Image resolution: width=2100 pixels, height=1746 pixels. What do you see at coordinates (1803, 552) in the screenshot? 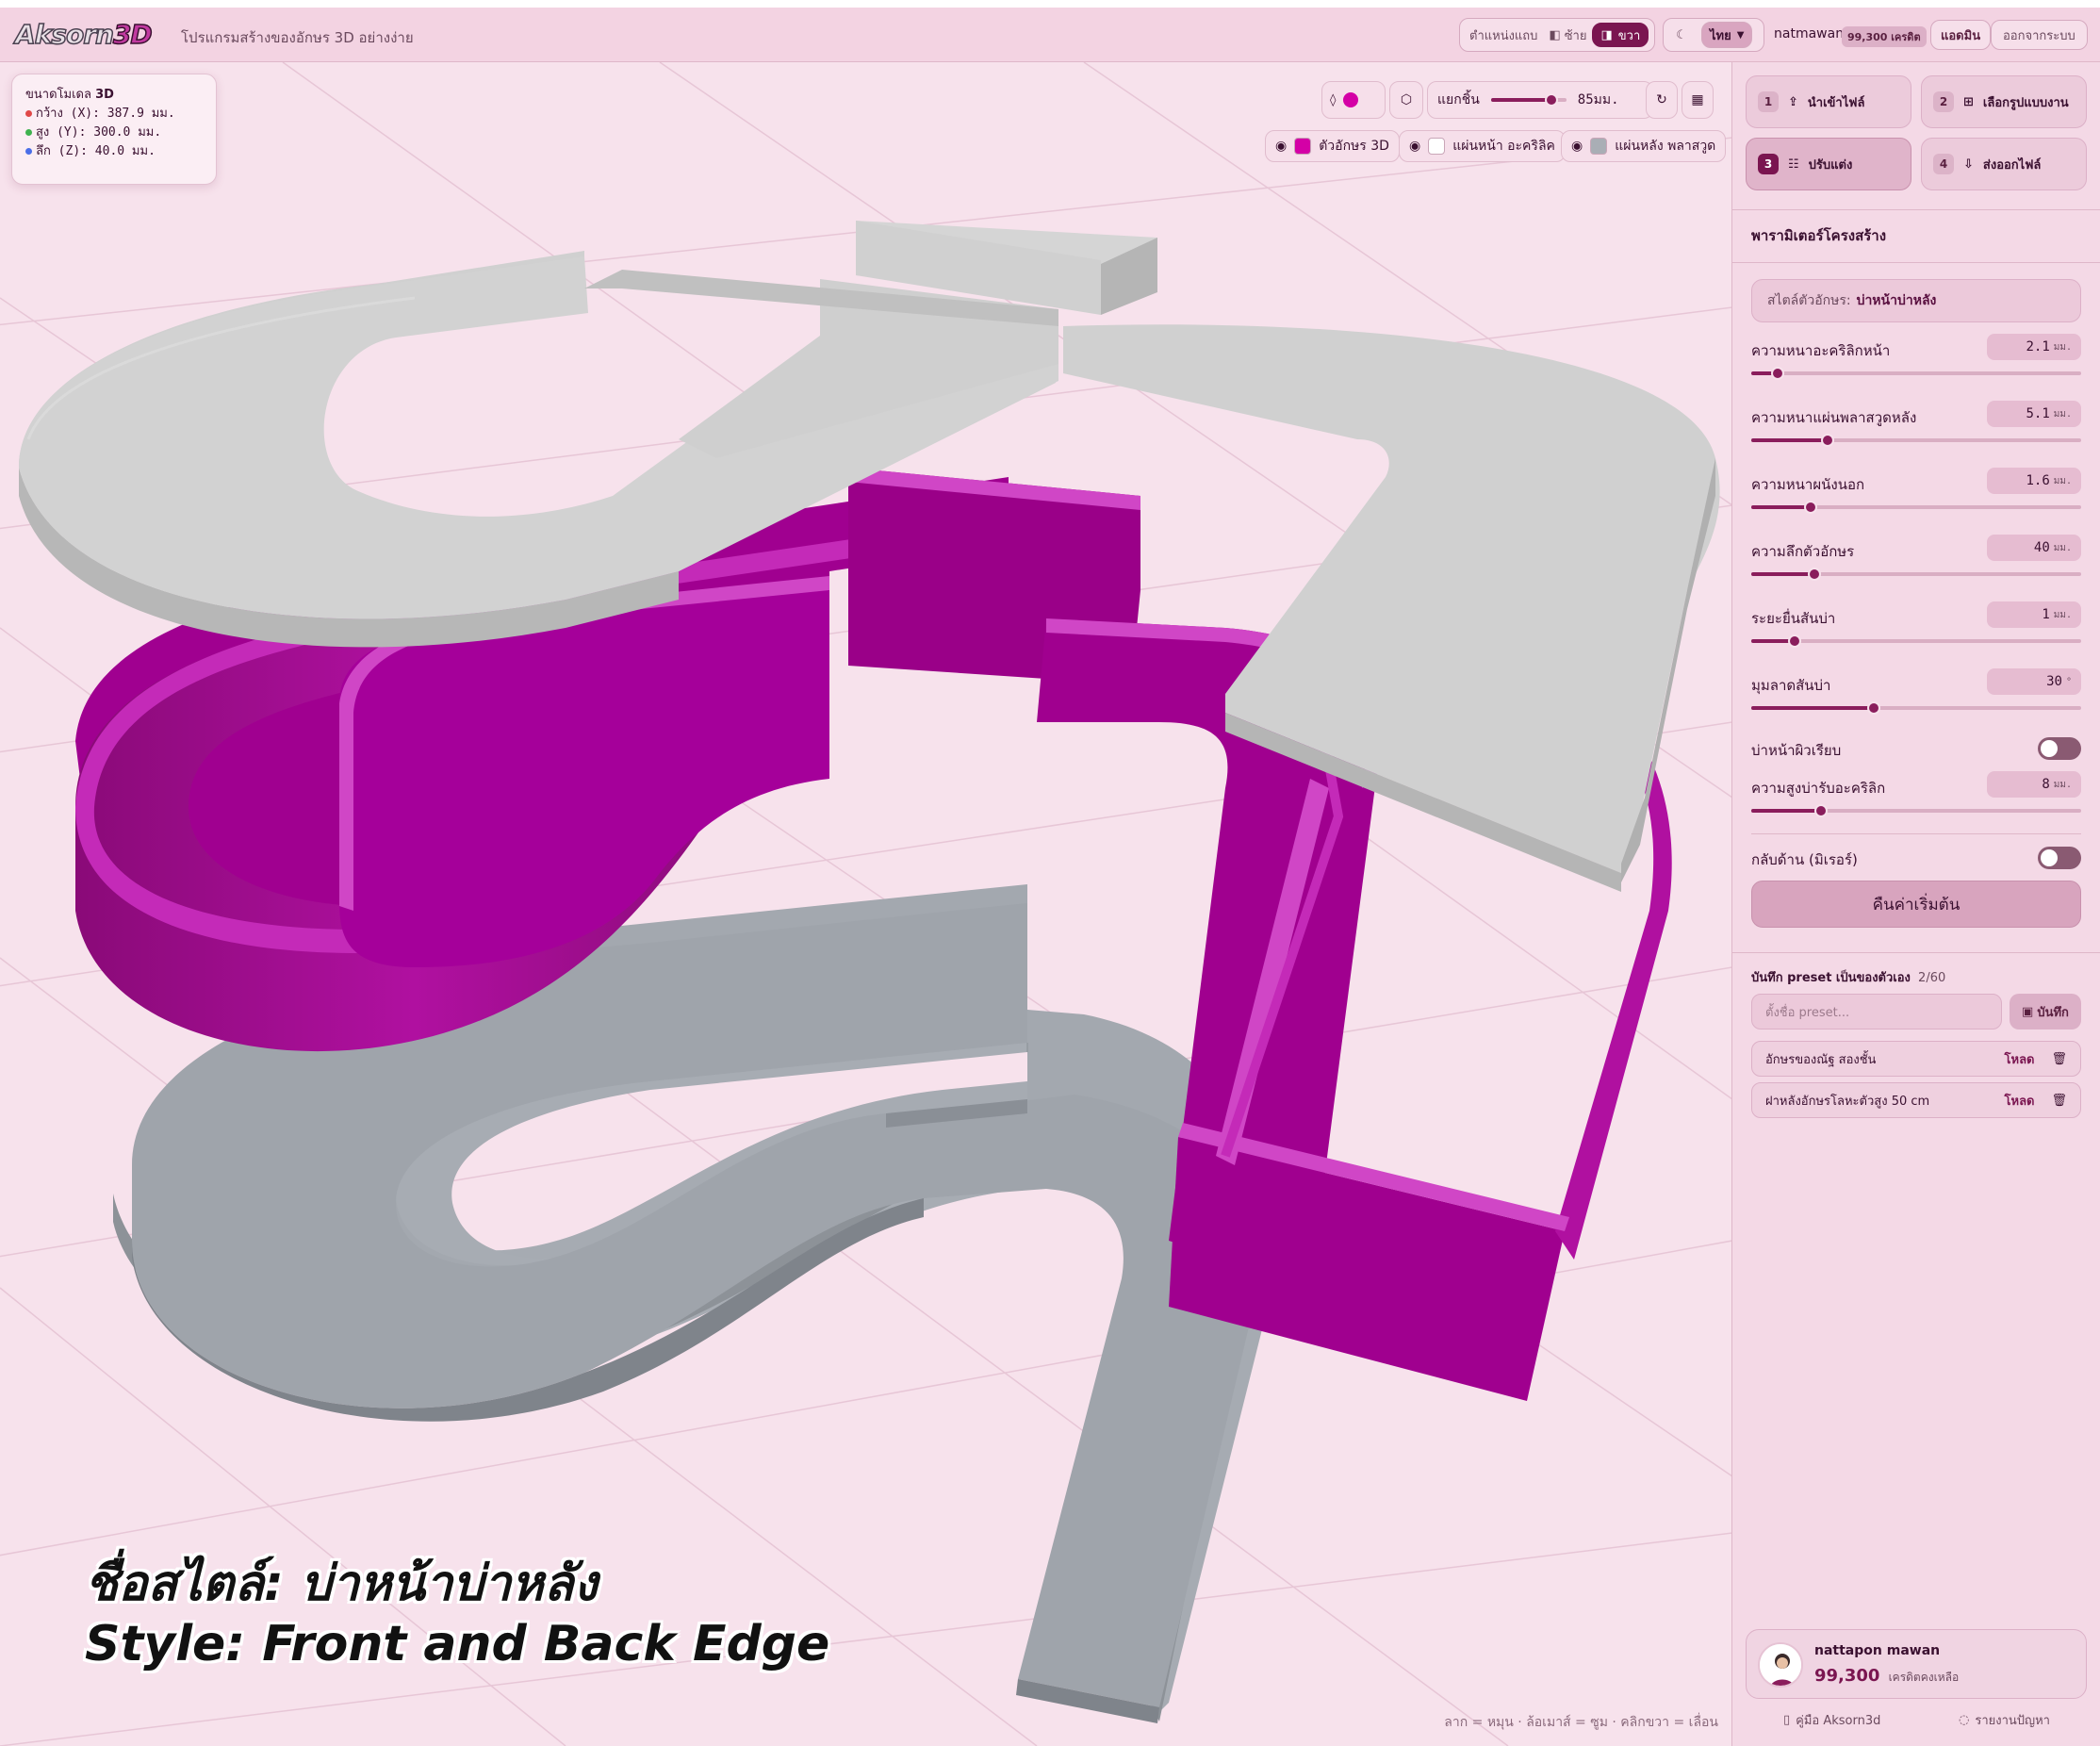
I see `param-label: ความลึกตัวอักษร` at bounding box center [1803, 552].